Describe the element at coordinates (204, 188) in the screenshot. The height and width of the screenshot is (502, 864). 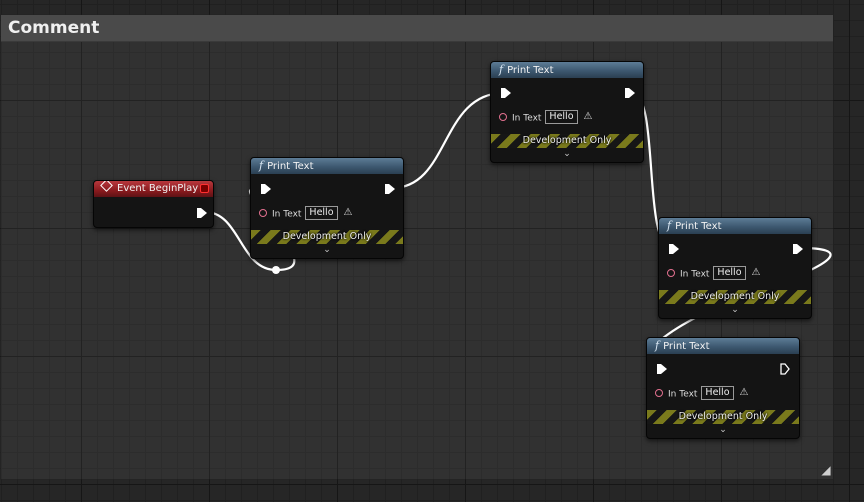
I see `delegate-pin-icon` at that location.